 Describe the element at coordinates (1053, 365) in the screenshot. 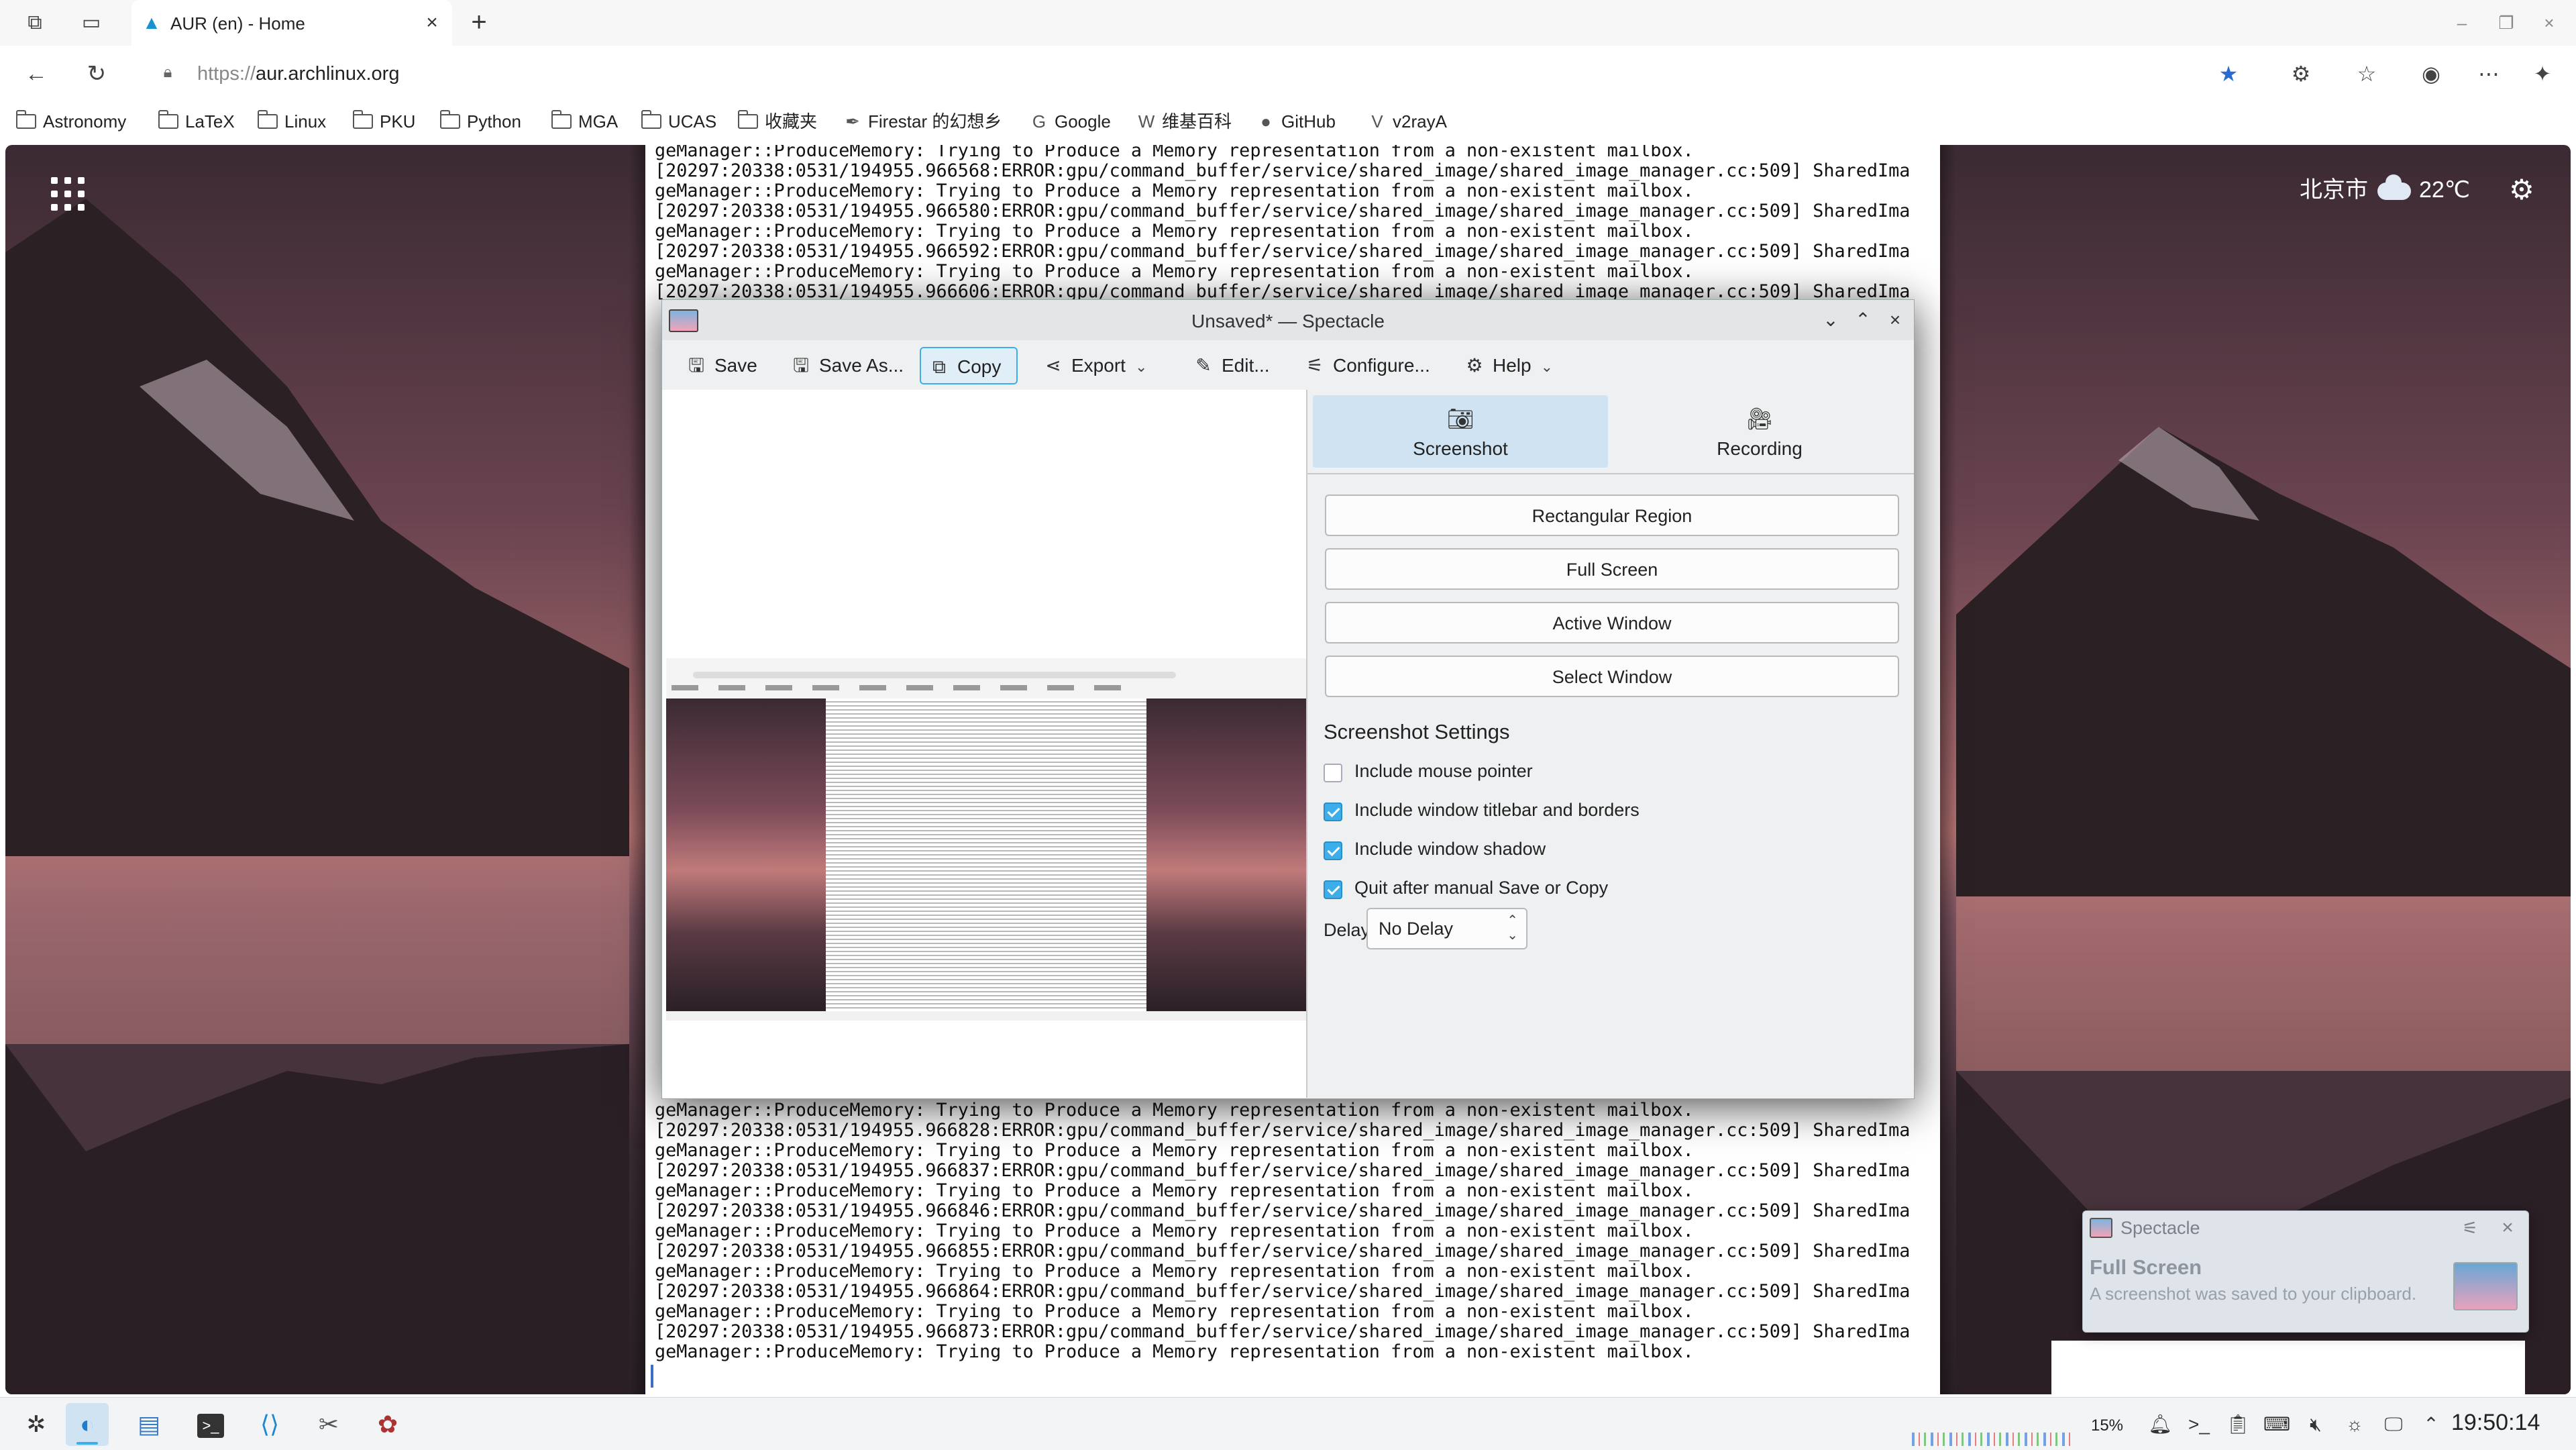

I see `share-icon: ⋖` at that location.